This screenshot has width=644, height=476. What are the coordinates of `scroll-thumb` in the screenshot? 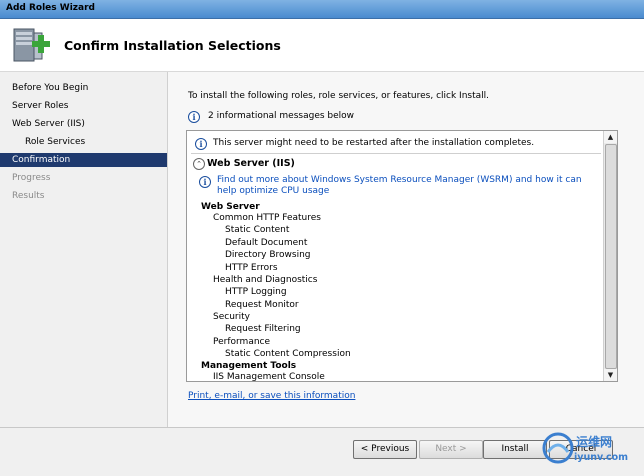 It's located at (611, 256).